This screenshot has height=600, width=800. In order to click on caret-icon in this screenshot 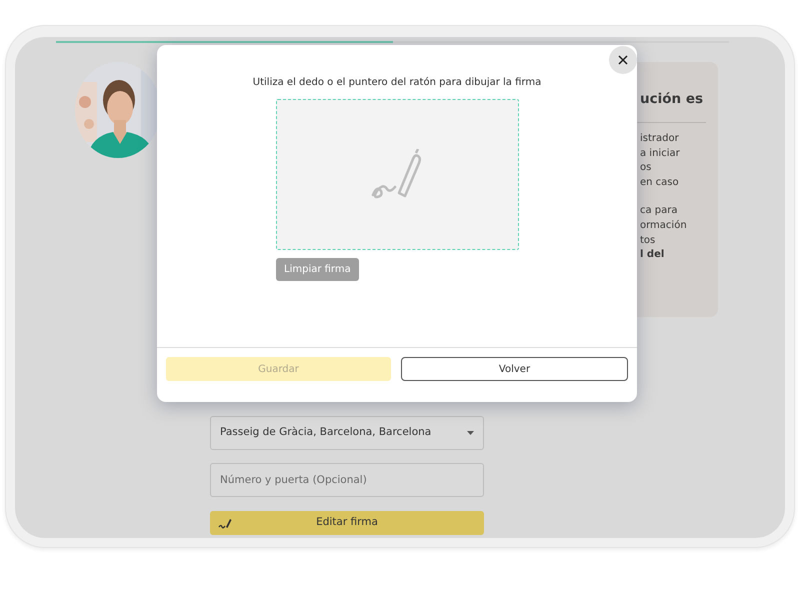, I will do `click(470, 433)`.